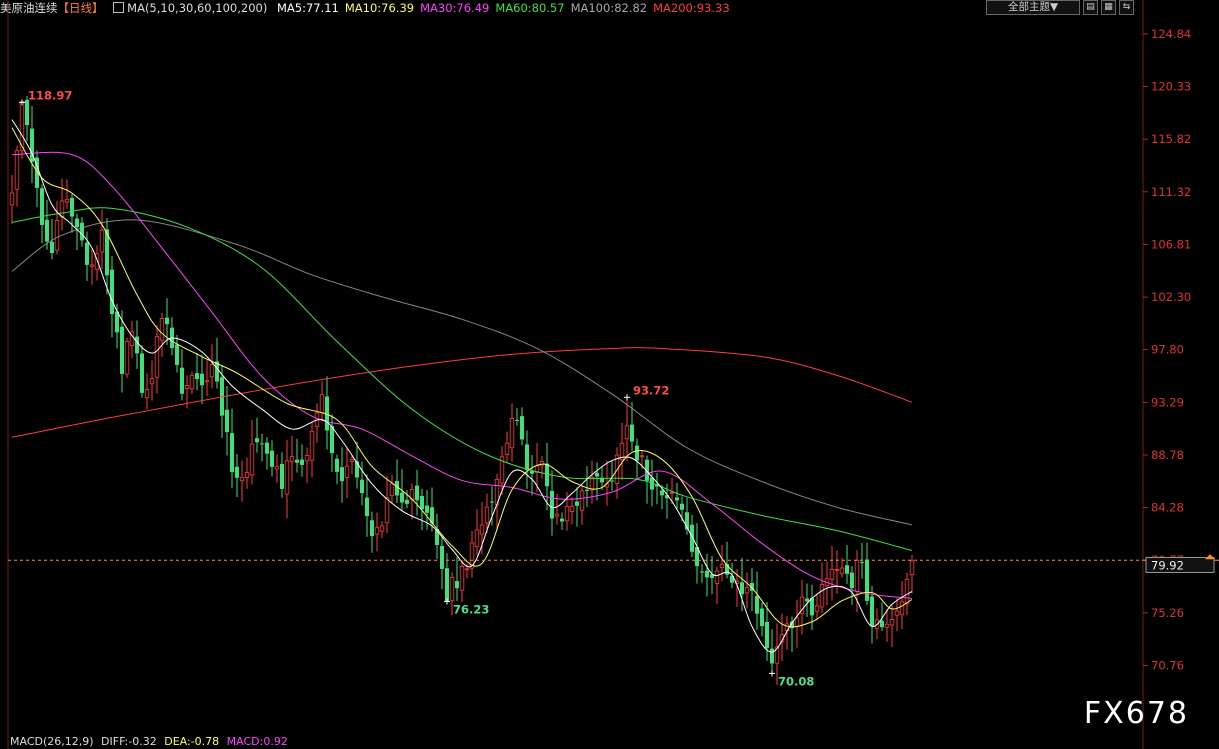  Describe the element at coordinates (1171, 244) in the screenshot. I see `y-tick-label: 106.81` at that location.